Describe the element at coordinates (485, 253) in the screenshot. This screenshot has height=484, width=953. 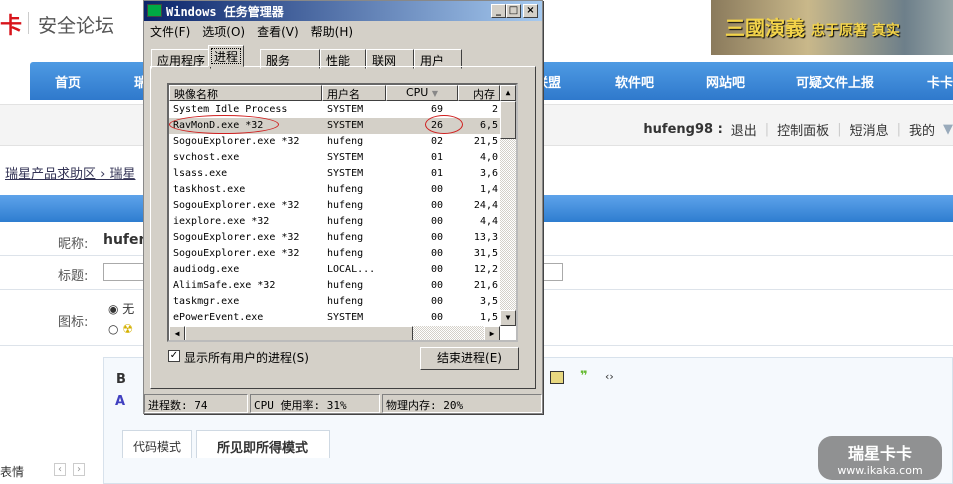
I see `process-memory: 31,5` at that location.